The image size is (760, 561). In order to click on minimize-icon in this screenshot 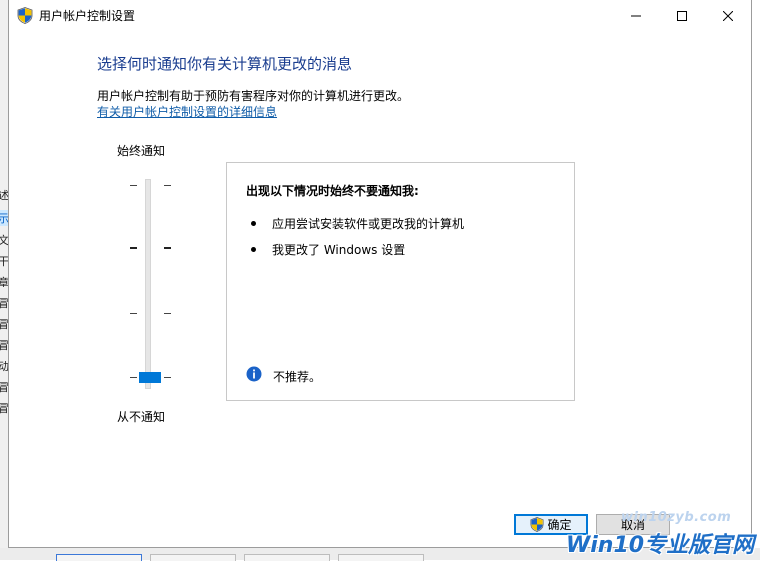, I will do `click(636, 15)`.